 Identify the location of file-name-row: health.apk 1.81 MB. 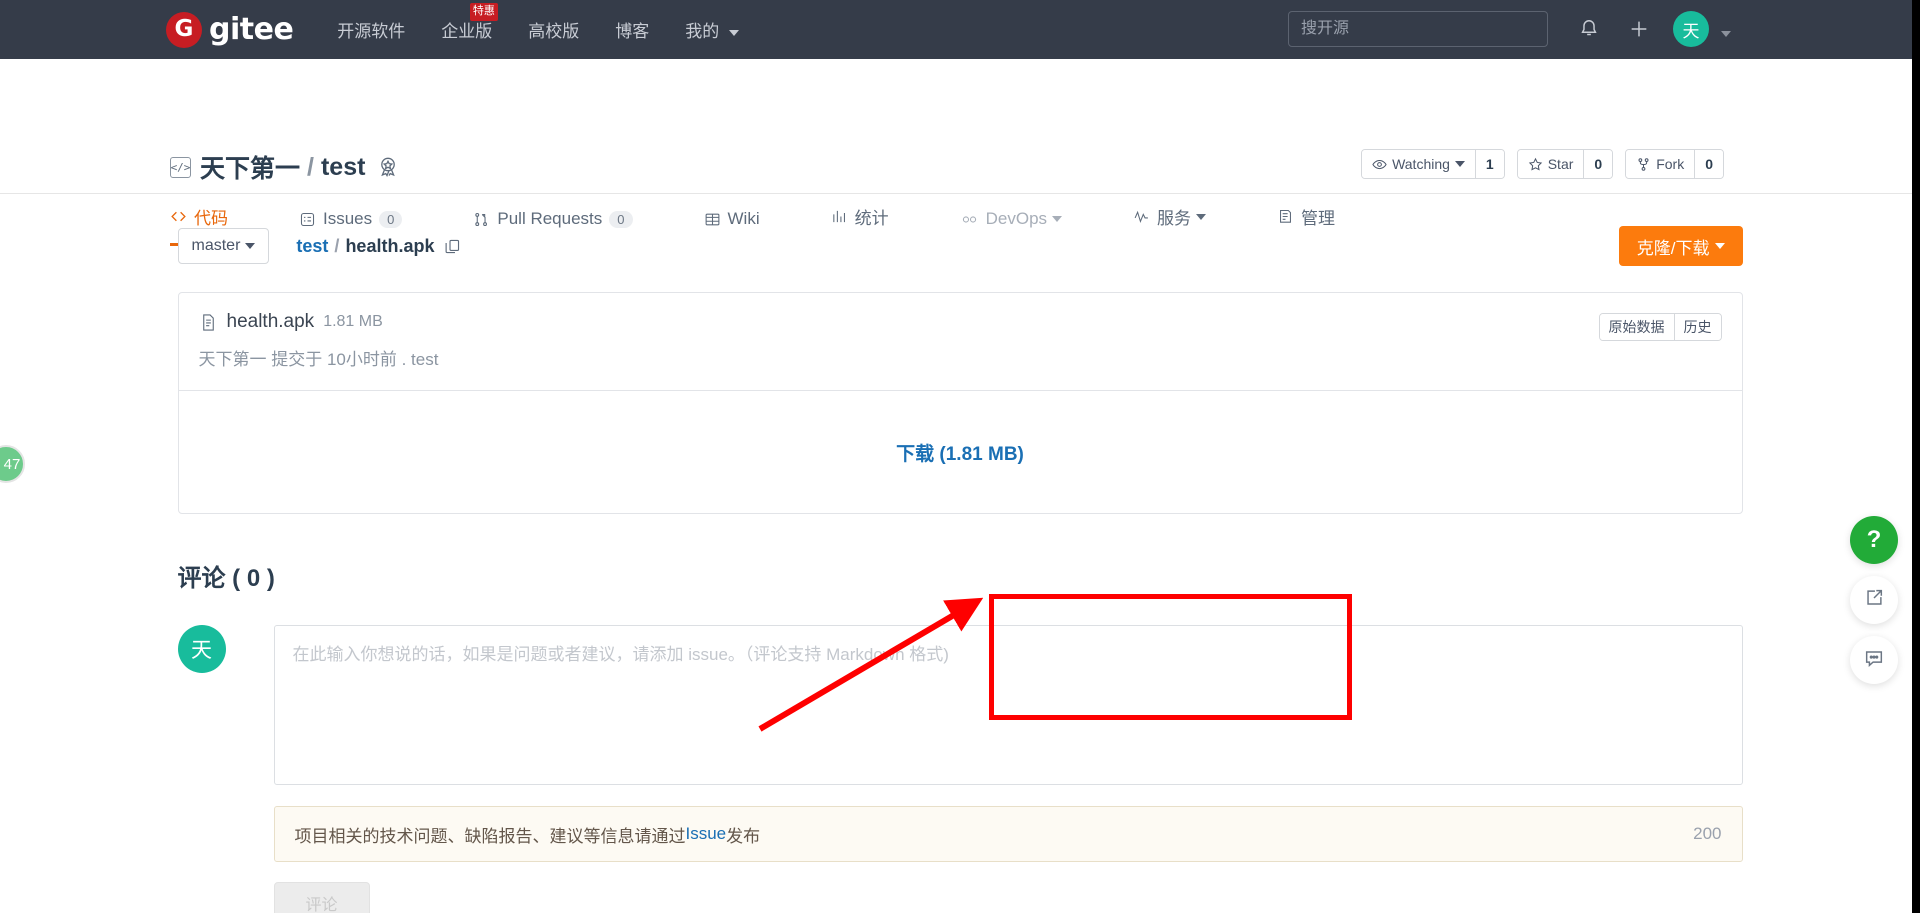
(960, 322).